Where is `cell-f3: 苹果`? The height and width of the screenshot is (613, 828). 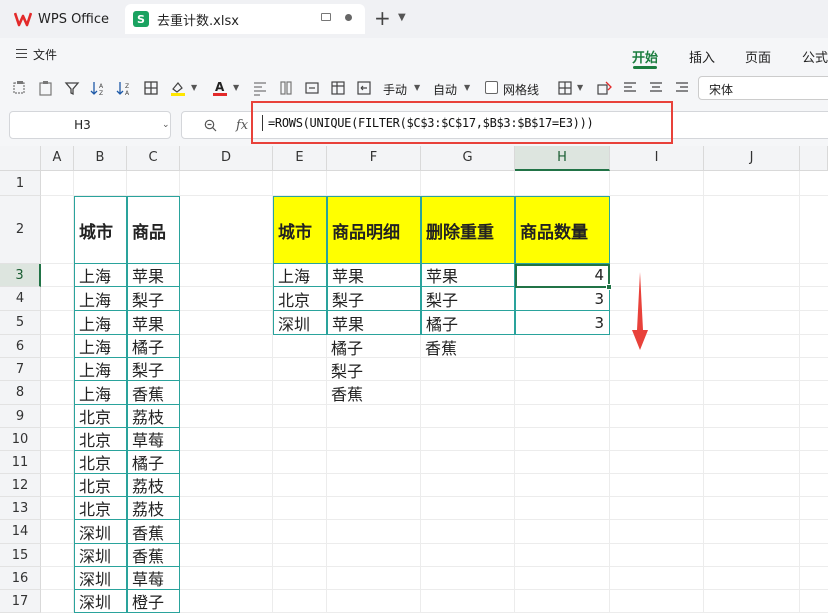
cell-f3: 苹果 is located at coordinates (374, 275).